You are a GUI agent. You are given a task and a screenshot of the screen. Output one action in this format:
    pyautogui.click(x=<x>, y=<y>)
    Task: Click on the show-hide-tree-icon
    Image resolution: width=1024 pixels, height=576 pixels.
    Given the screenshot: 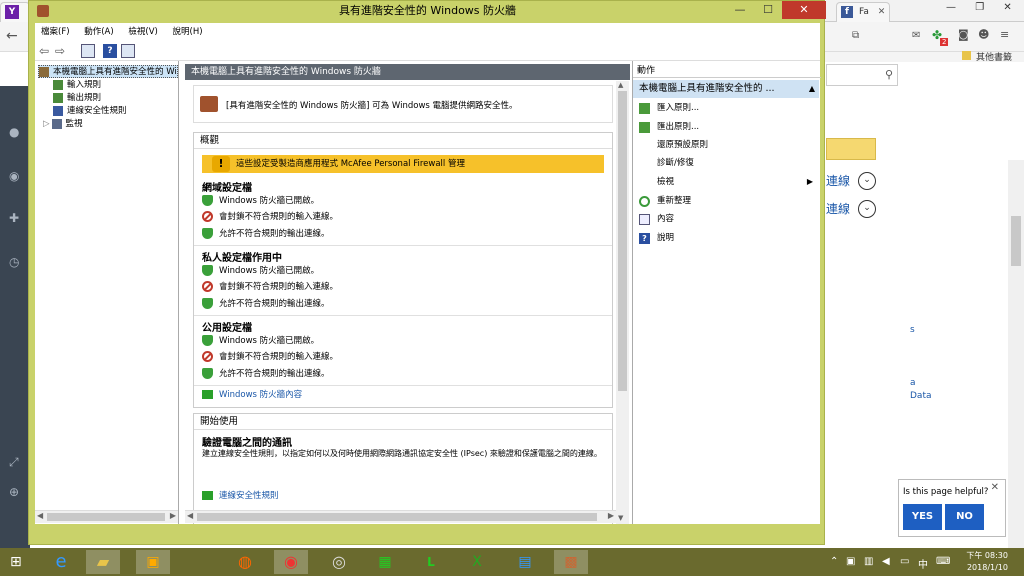 What is the action you would take?
    pyautogui.click(x=88, y=51)
    